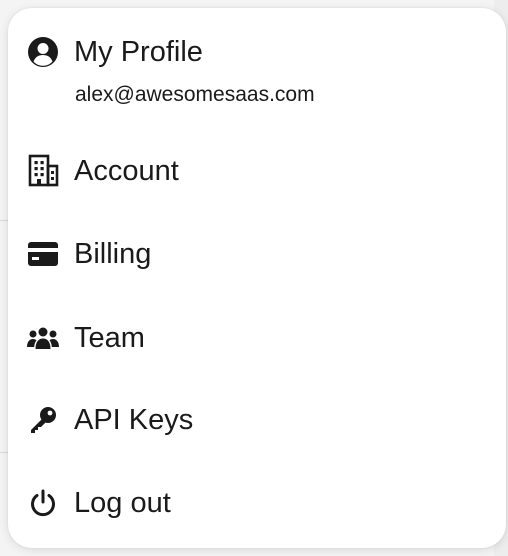 The height and width of the screenshot is (556, 508). Describe the element at coordinates (138, 52) in the screenshot. I see `menu-item-label: My Profile` at that location.